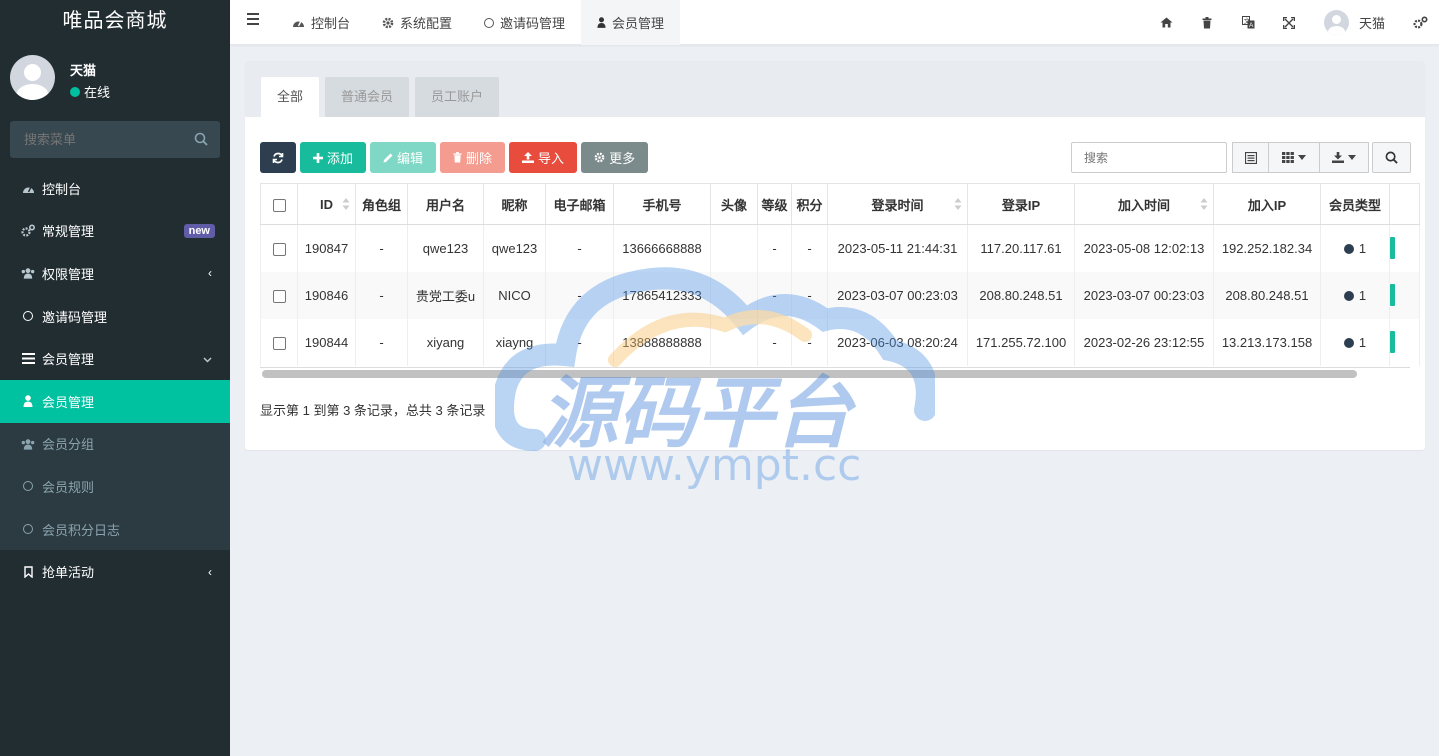 The width and height of the screenshot is (1439, 756). What do you see at coordinates (68, 360) in the screenshot?
I see `sidebar-item-label: 会员管理` at bounding box center [68, 360].